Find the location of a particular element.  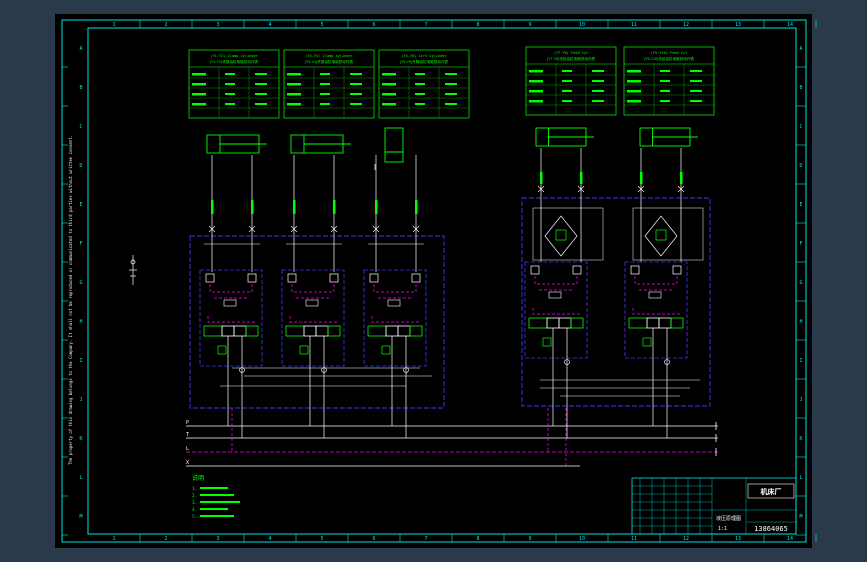

right-tick-label: I is located at coordinates (800, 361).